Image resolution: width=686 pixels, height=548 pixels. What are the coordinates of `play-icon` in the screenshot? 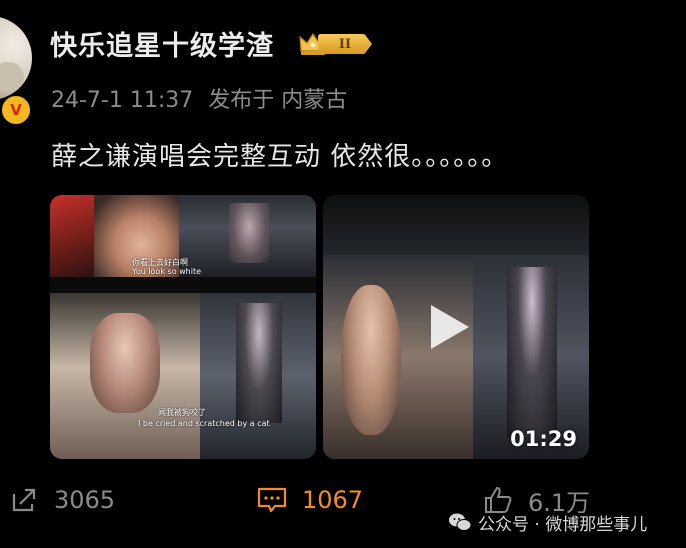 It's located at (450, 327).